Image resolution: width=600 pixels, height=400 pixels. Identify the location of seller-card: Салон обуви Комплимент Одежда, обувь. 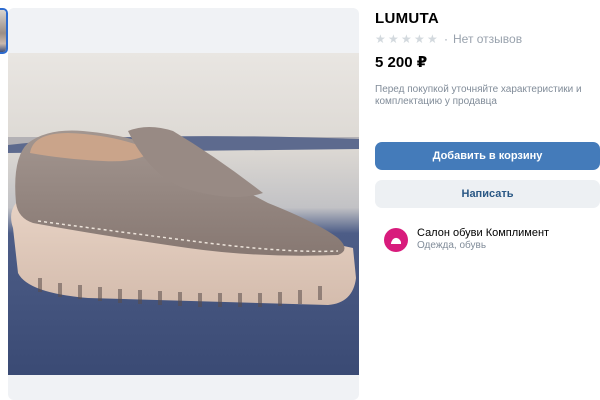
(466, 239).